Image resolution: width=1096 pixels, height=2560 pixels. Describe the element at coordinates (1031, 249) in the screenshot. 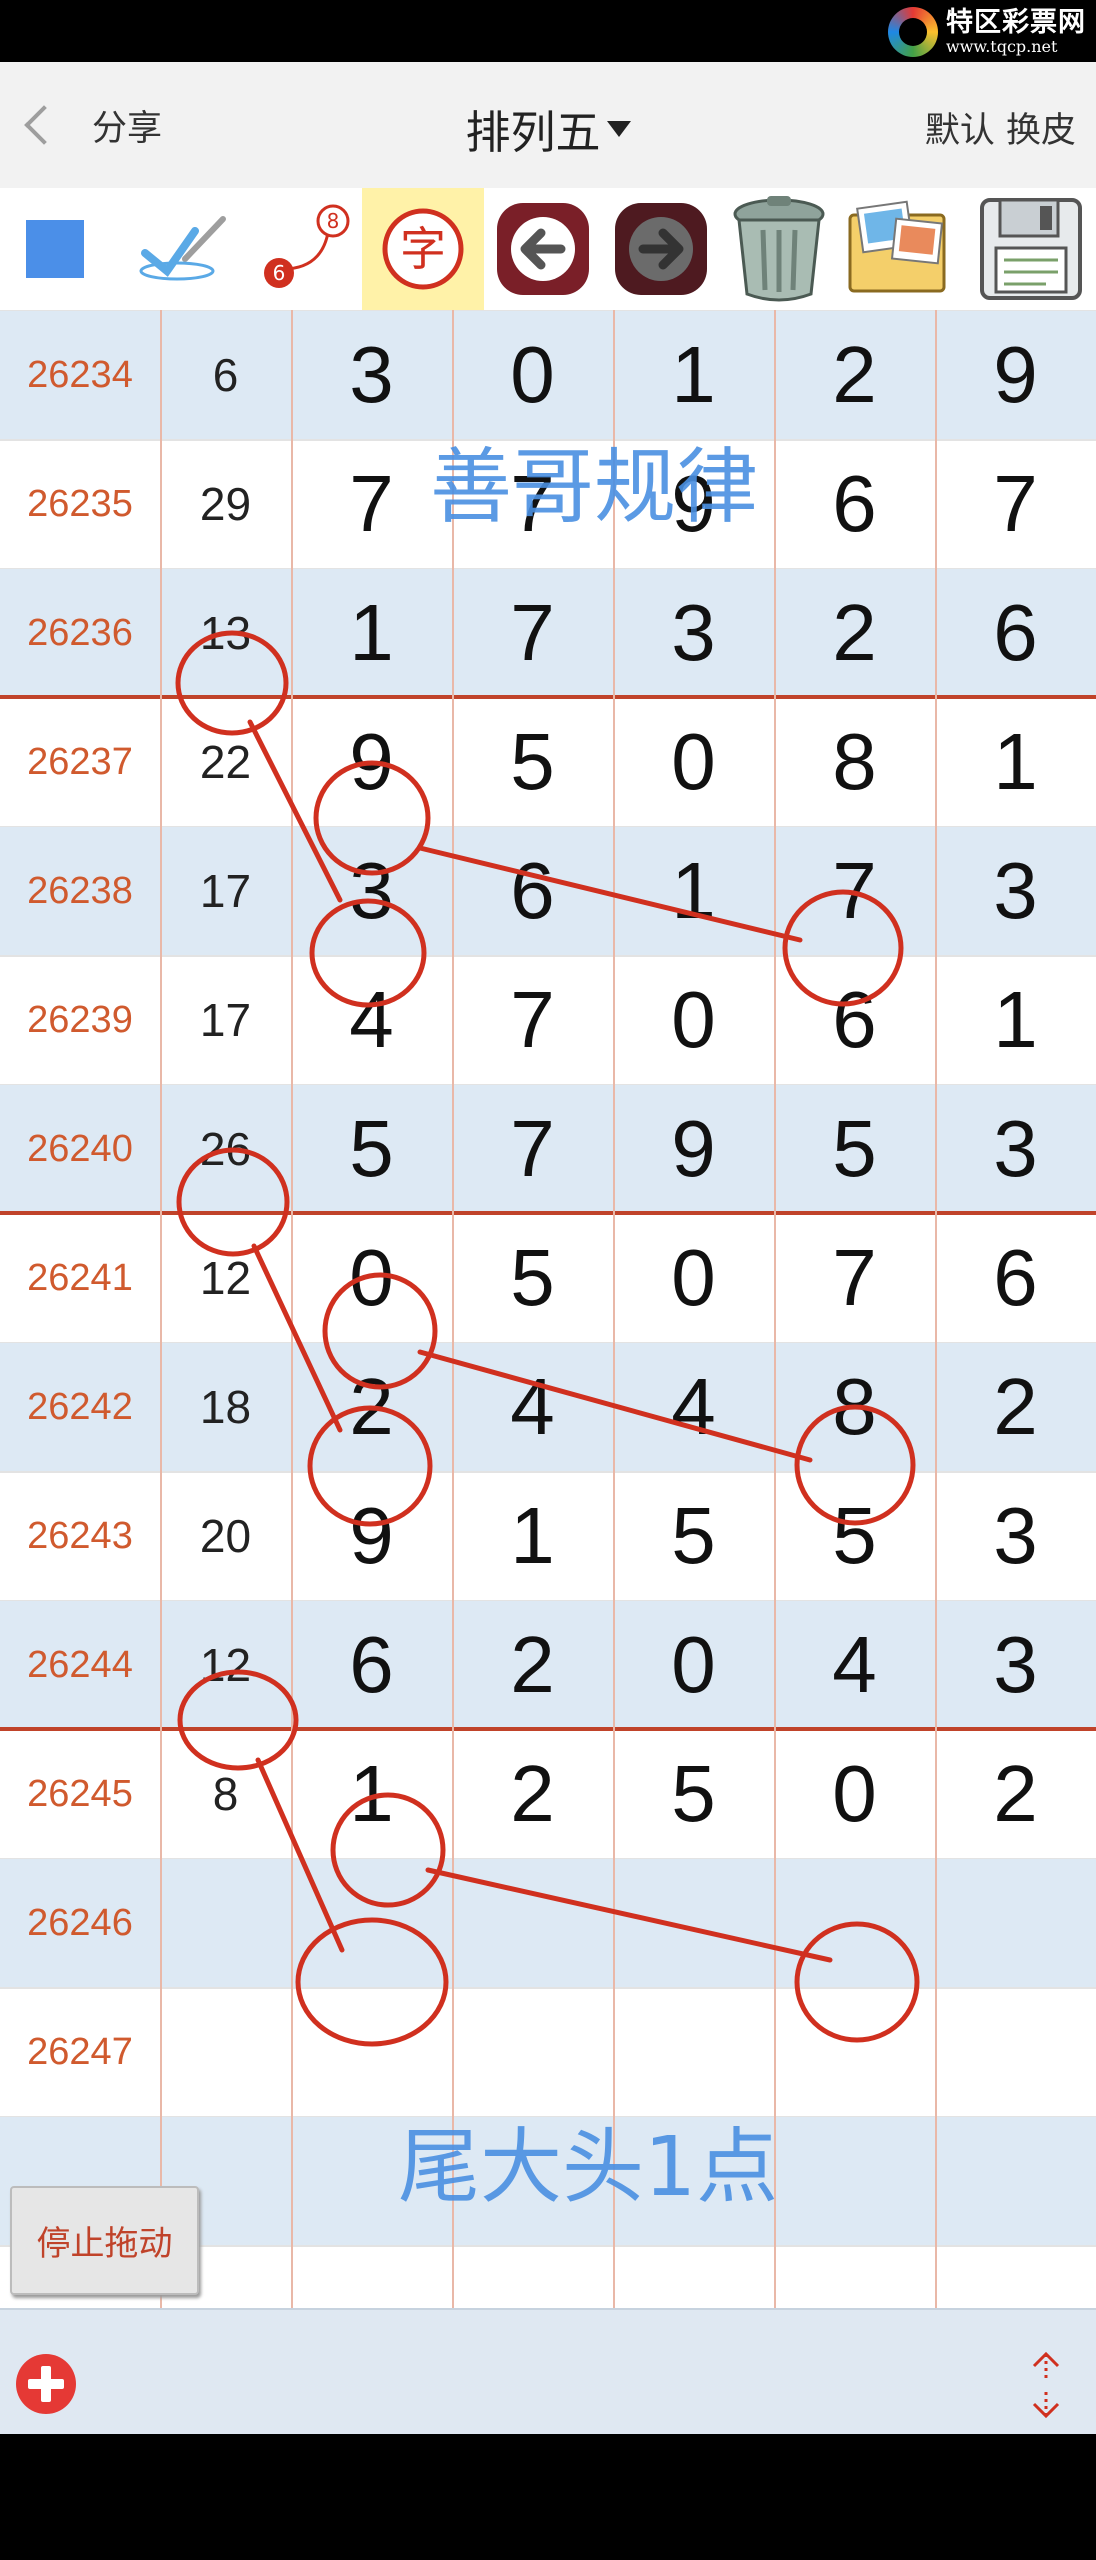

I see `save-tool` at that location.